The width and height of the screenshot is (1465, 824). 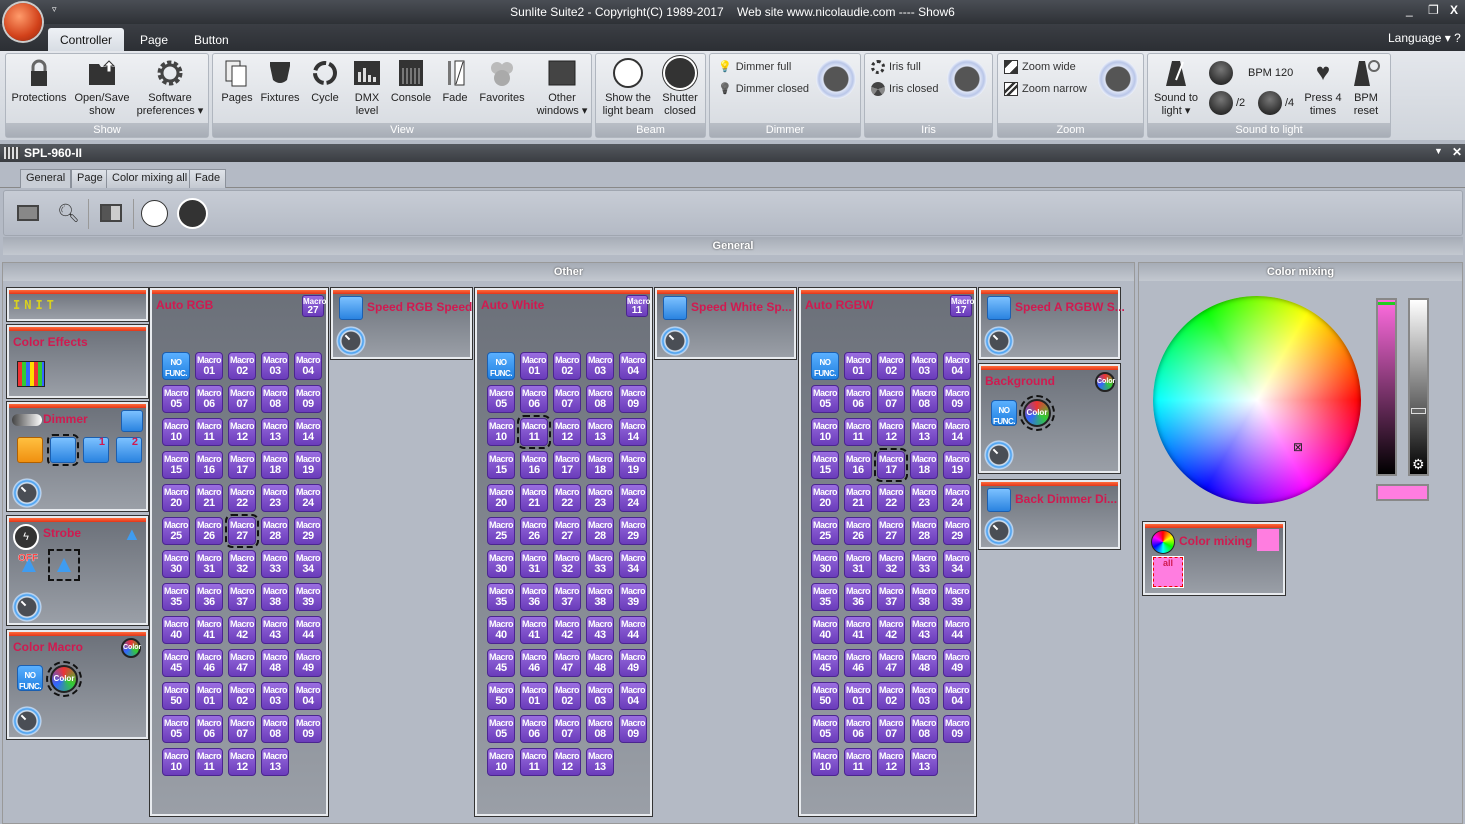 What do you see at coordinates (96, 449) in the screenshot?
I see `dimmer-1-button: 1` at bounding box center [96, 449].